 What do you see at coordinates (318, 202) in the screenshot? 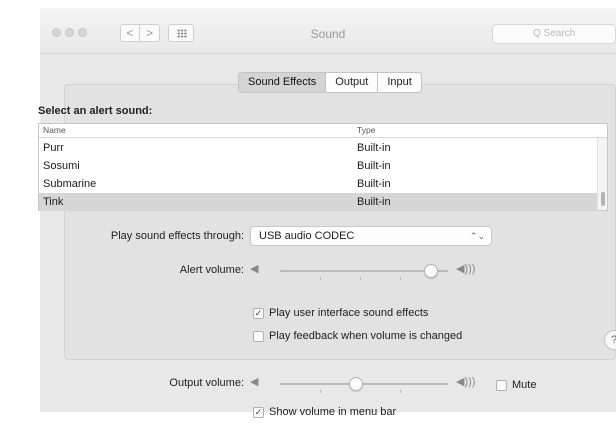
I see `table-row-selected: Tink Built-in` at bounding box center [318, 202].